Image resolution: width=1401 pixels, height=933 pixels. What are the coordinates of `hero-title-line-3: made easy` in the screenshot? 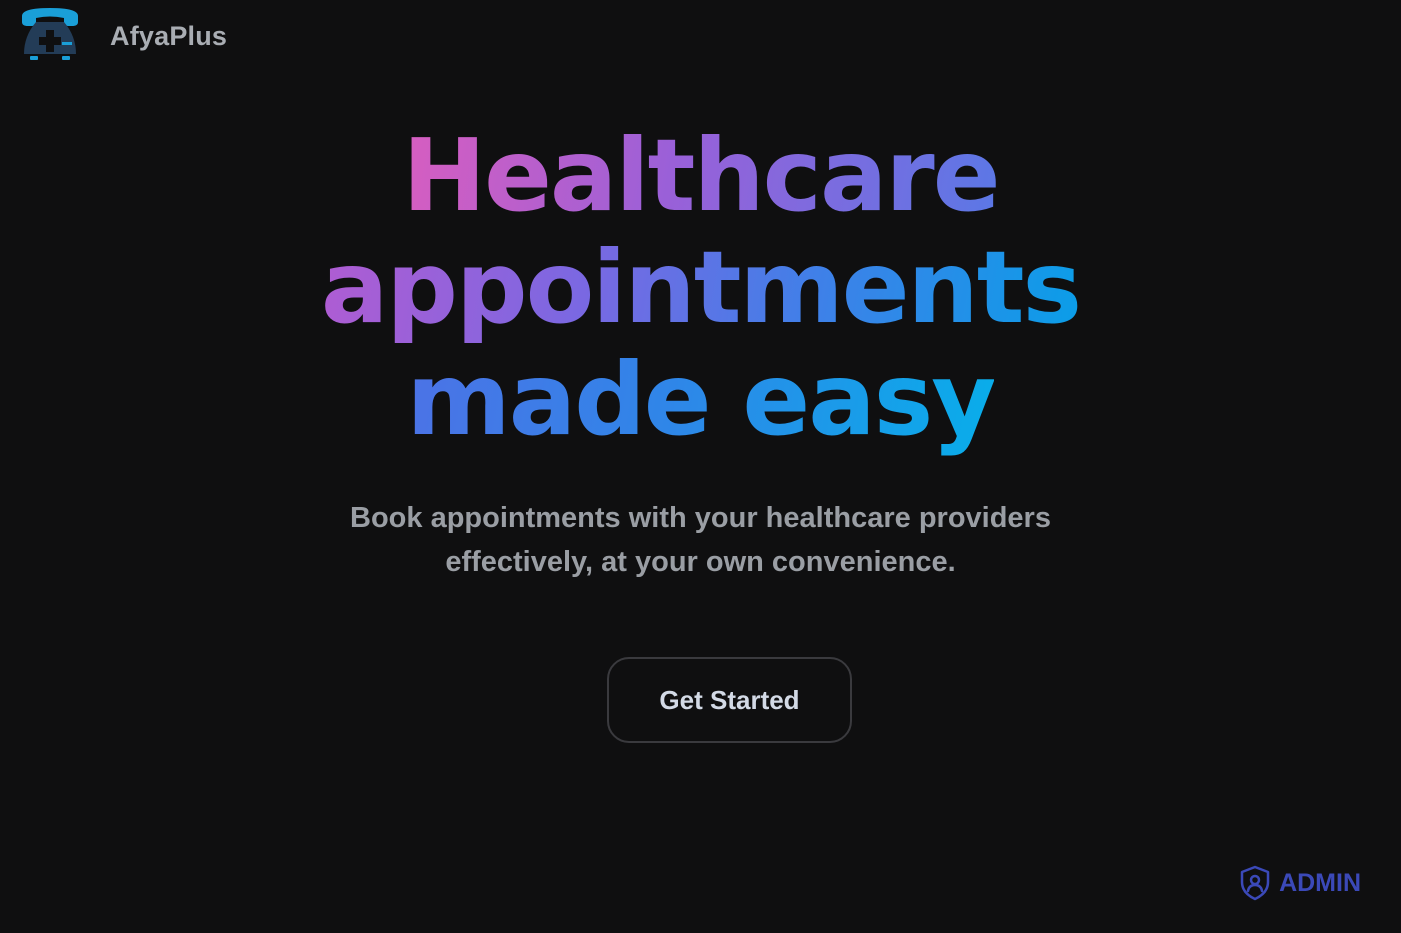 It's located at (701, 399).